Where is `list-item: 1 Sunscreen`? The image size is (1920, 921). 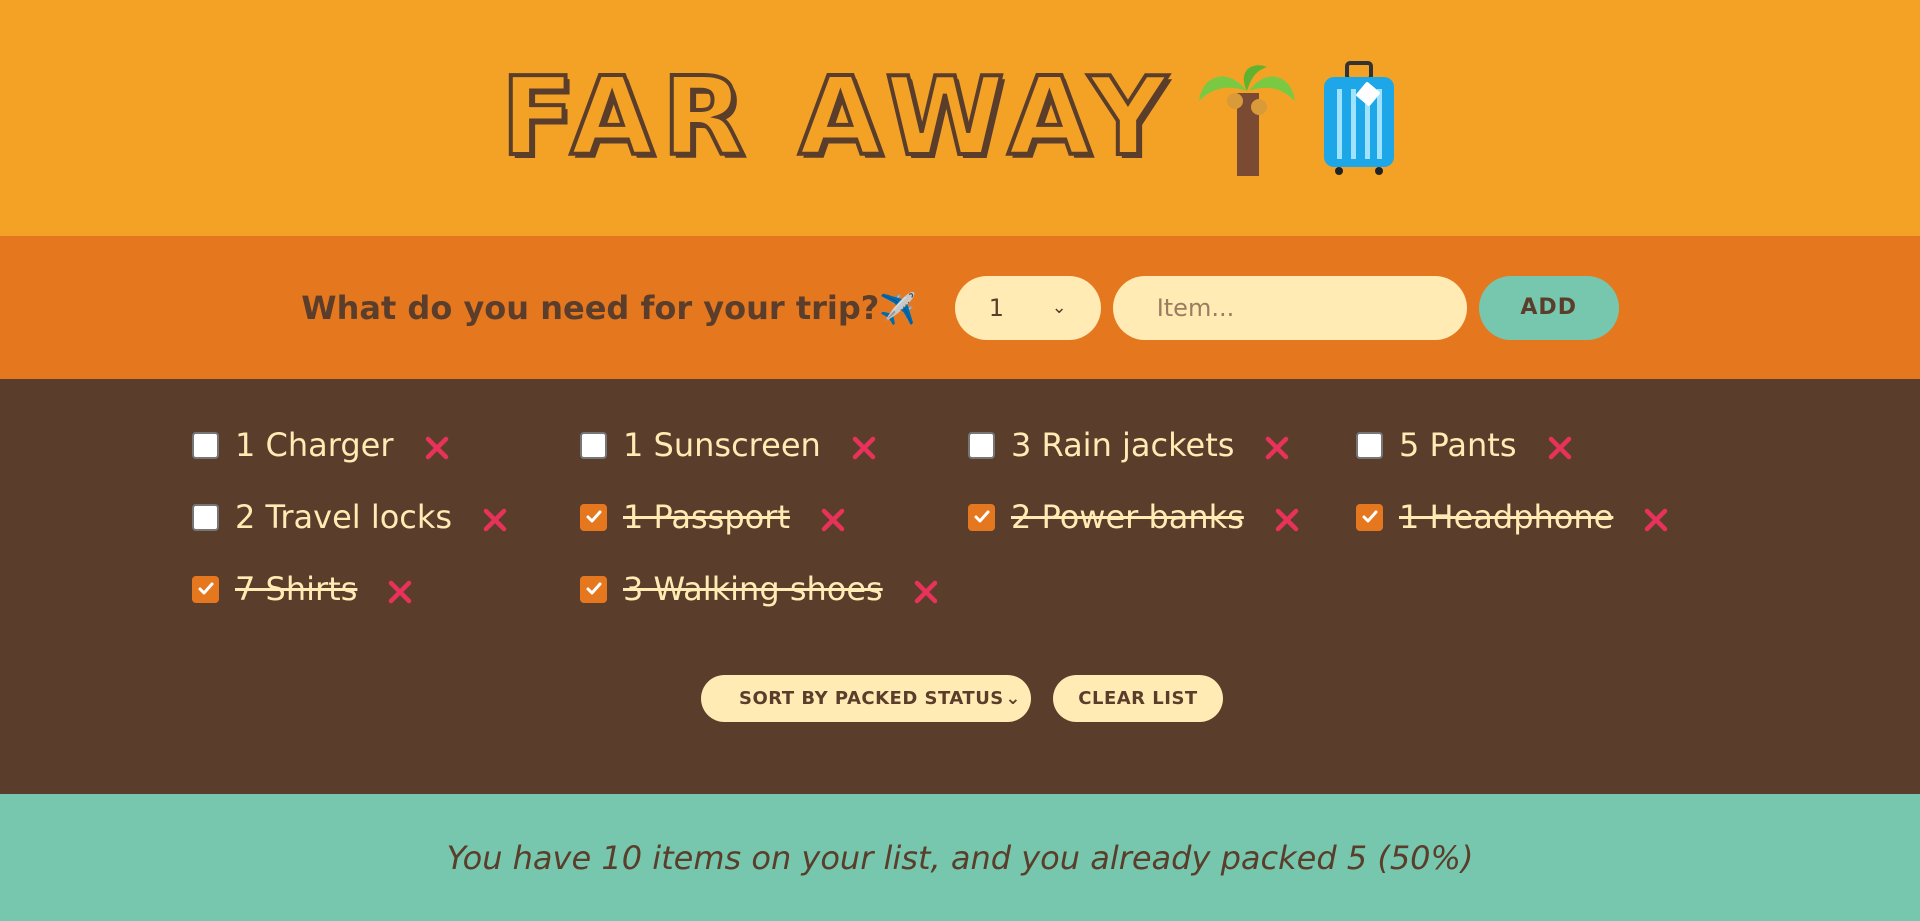 list-item: 1 Sunscreen is located at coordinates (774, 445).